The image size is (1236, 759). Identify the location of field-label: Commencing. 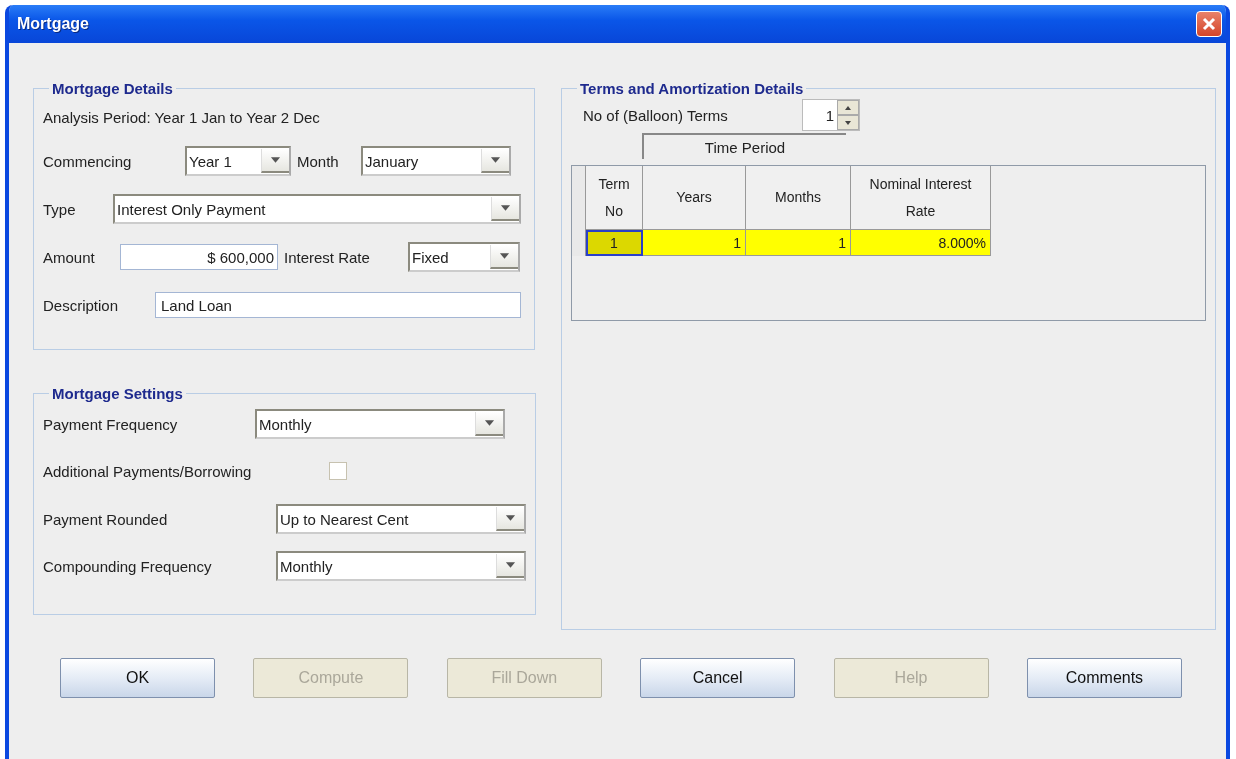
(88, 161).